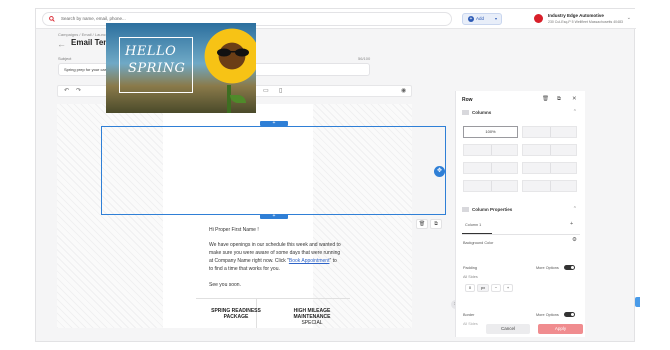 The width and height of the screenshot is (670, 350). What do you see at coordinates (274, 216) in the screenshot?
I see `row-add-bottom-handle: +` at bounding box center [274, 216].